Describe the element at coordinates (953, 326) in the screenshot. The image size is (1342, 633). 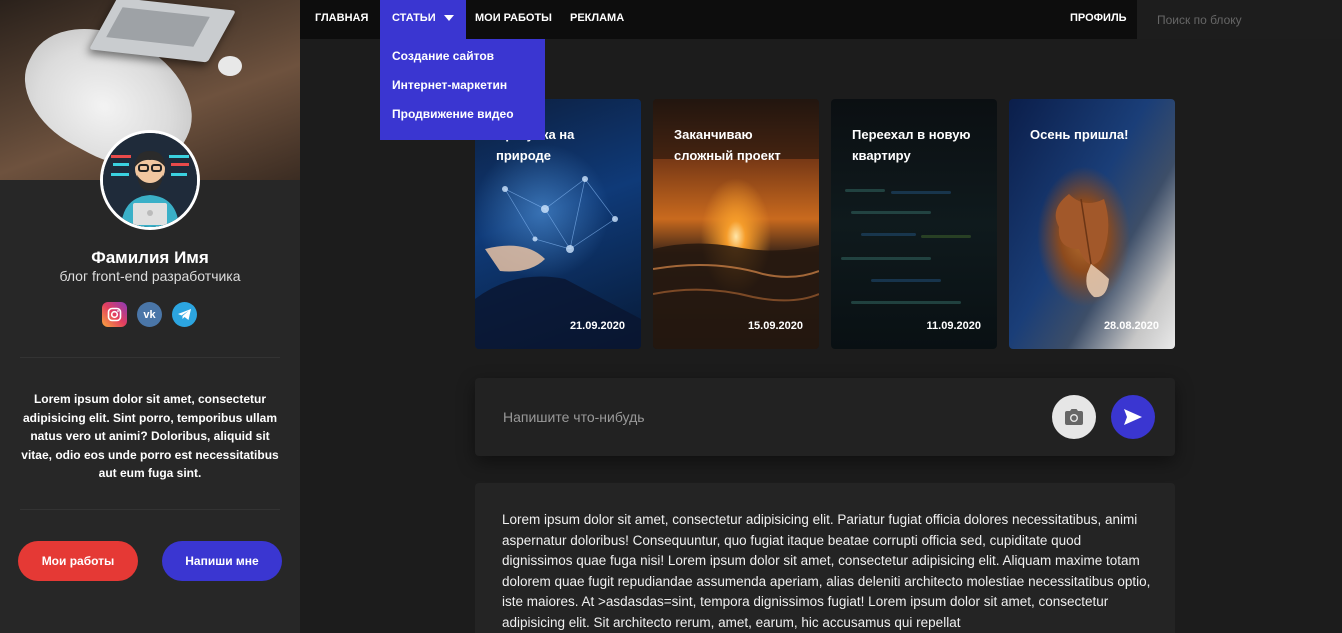
I see `story-date: 11.09.2020` at that location.